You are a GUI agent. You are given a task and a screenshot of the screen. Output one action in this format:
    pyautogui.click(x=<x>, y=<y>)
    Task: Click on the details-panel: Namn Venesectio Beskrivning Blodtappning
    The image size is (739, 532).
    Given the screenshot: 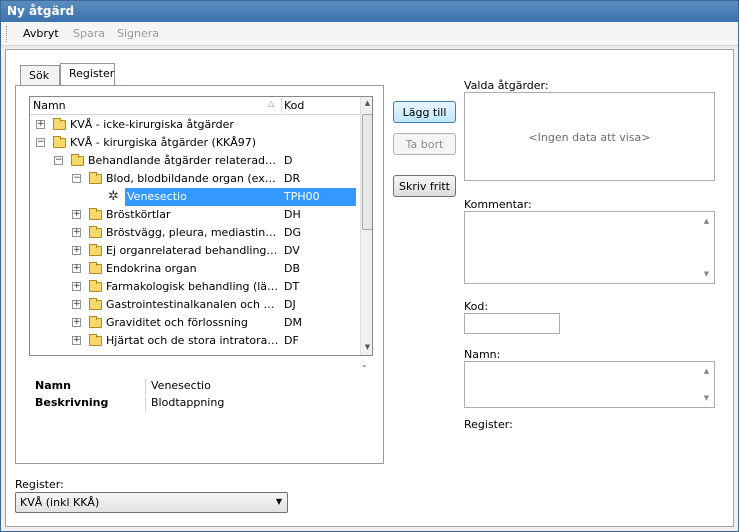 What is the action you would take?
    pyautogui.click(x=201, y=394)
    